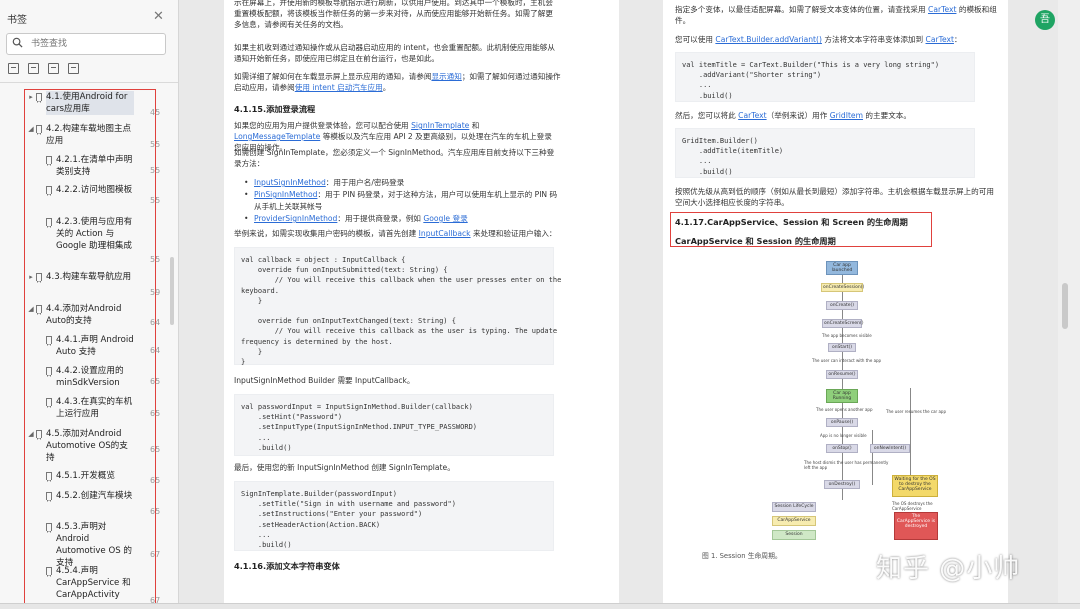 The image size is (1080, 609). What do you see at coordinates (155, 350) in the screenshot?
I see `bookmark-page-number: 64` at bounding box center [155, 350].